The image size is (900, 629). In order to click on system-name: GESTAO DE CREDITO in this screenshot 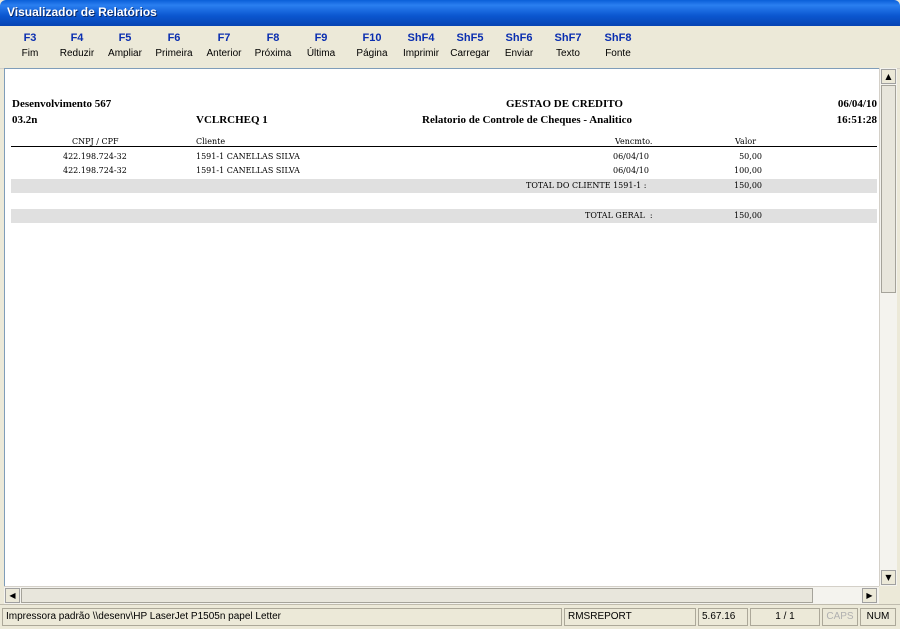, I will do `click(564, 104)`.